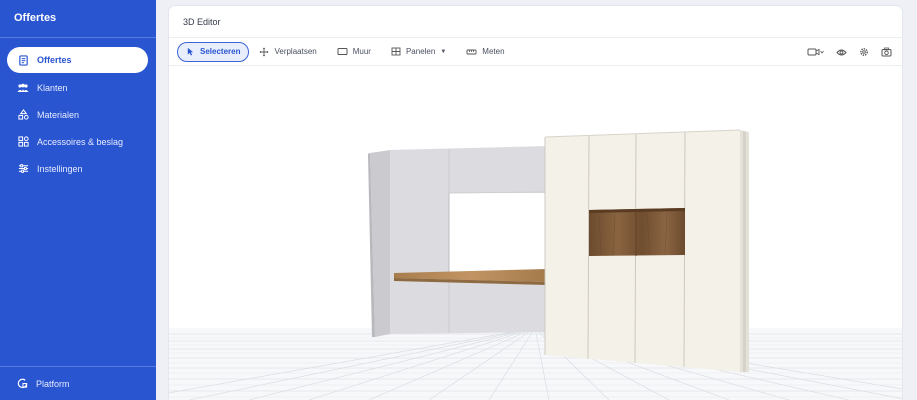  I want to click on sidebar-item-label: Materialen, so click(58, 114).